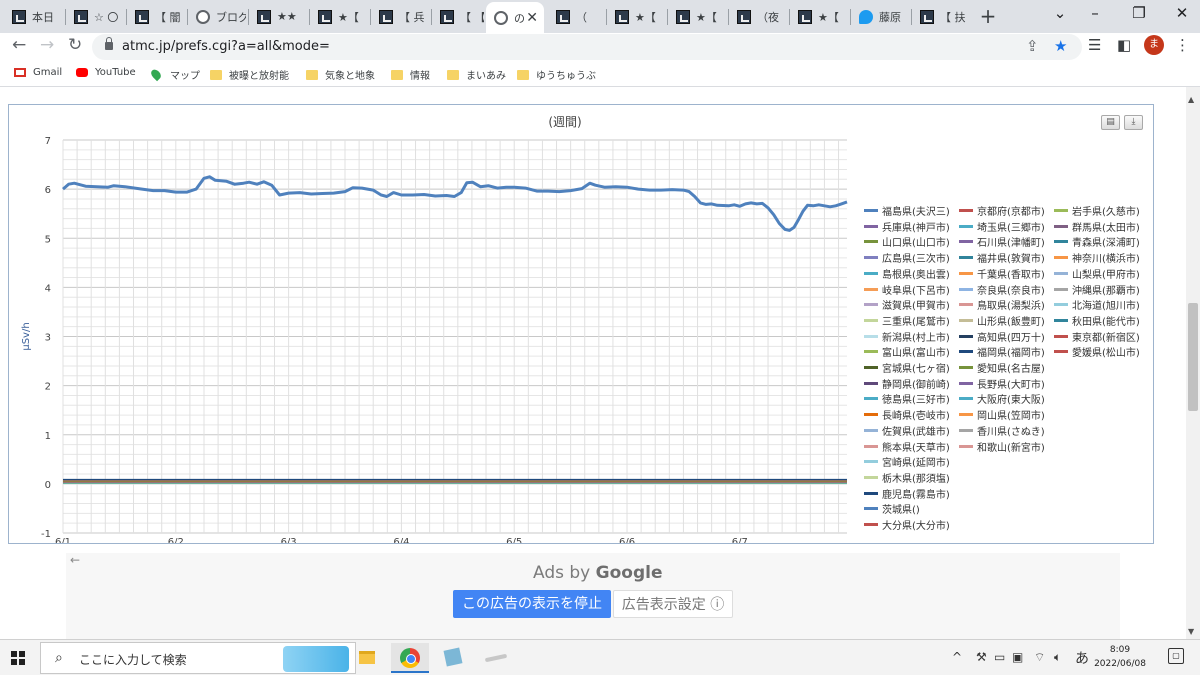 The image size is (1200, 675). What do you see at coordinates (515, 17) in the screenshot?
I see `tab-8-active: の ✕` at bounding box center [515, 17].